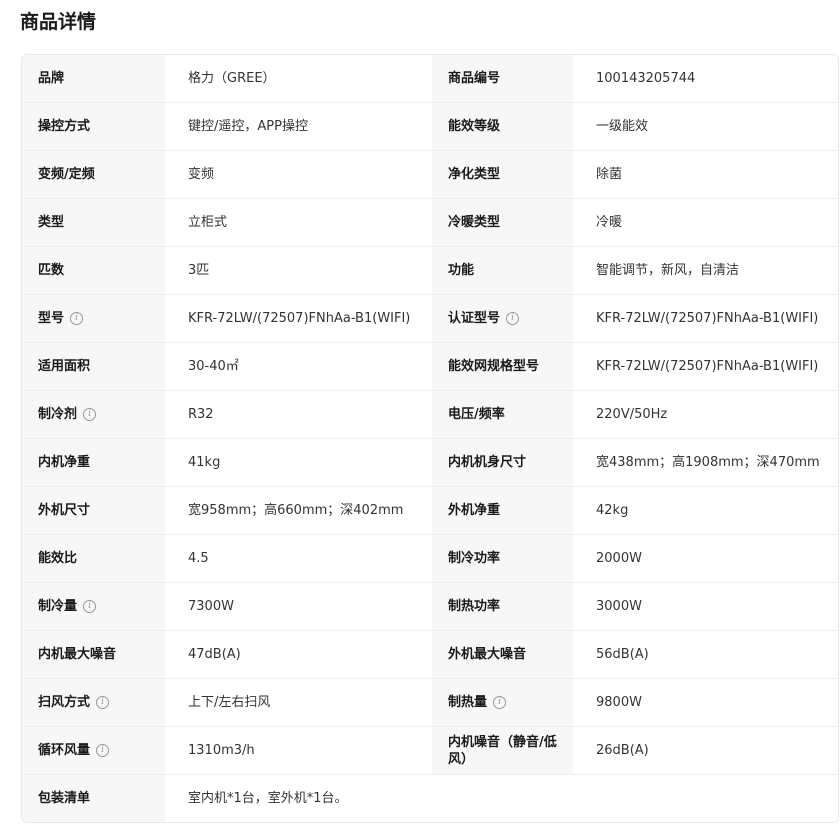 This screenshot has height=827, width=840. What do you see at coordinates (705, 606) in the screenshot?
I see `spec-value: 3000W` at bounding box center [705, 606].